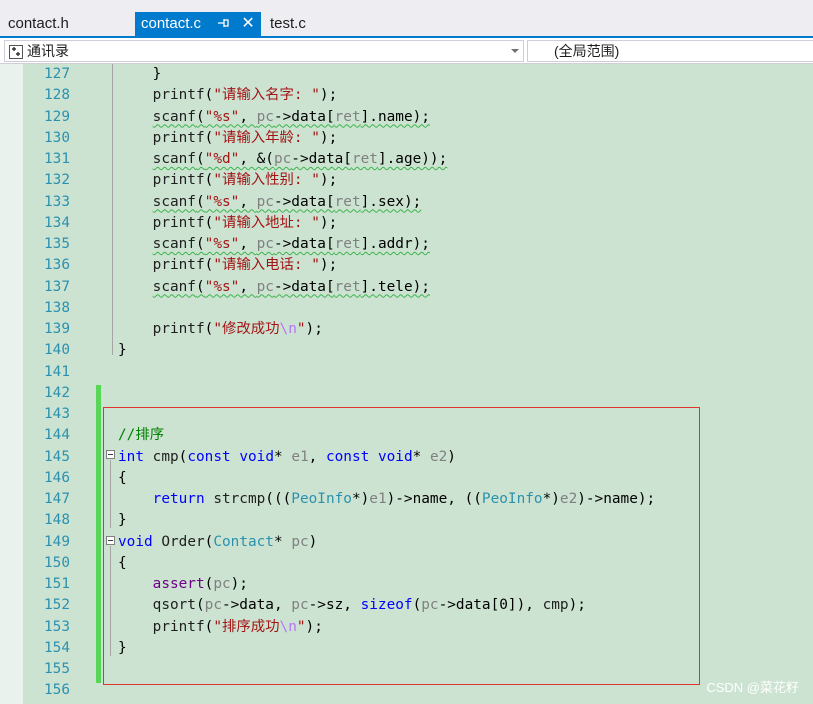  Describe the element at coordinates (16, 51) in the screenshot. I see `class-view-icon` at that location.